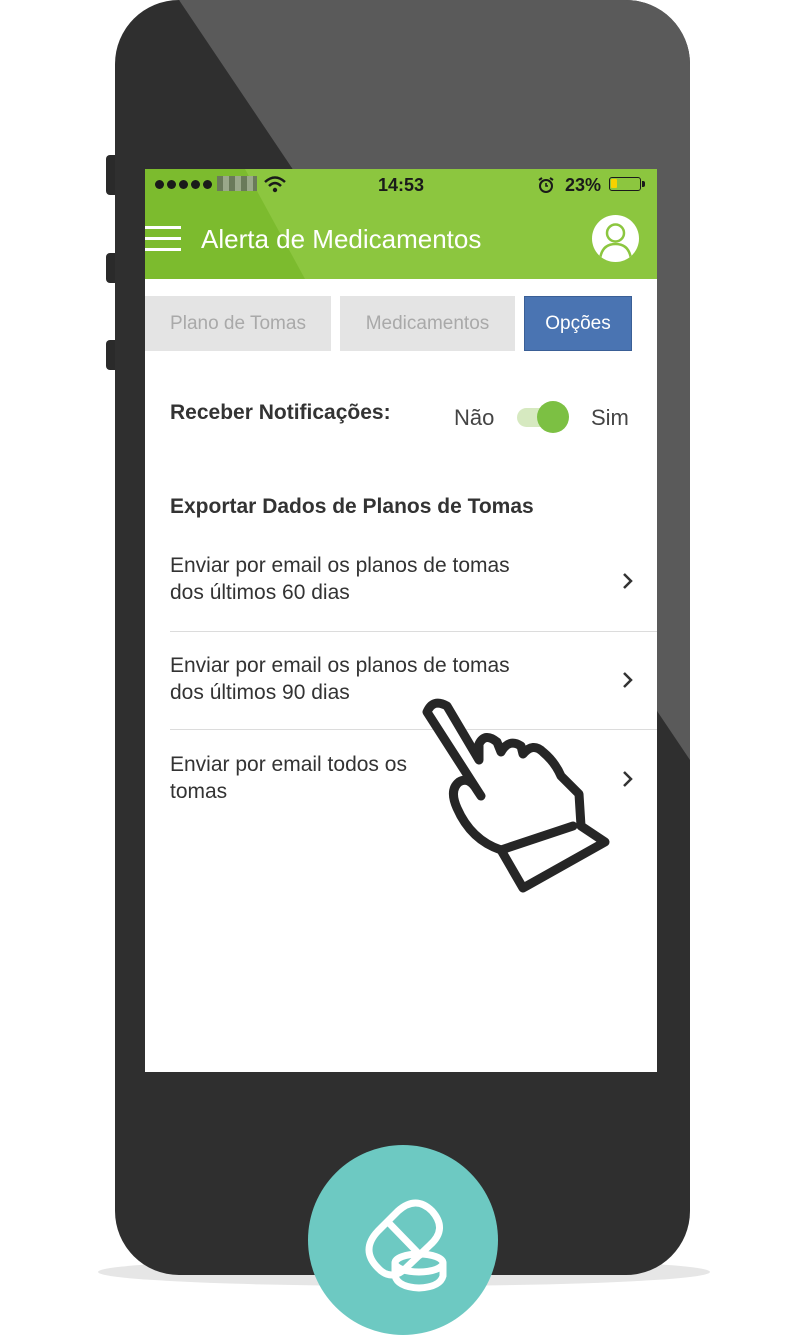 The height and width of the screenshot is (1340, 800). What do you see at coordinates (546, 185) in the screenshot?
I see `alarm-clock-icon` at bounding box center [546, 185].